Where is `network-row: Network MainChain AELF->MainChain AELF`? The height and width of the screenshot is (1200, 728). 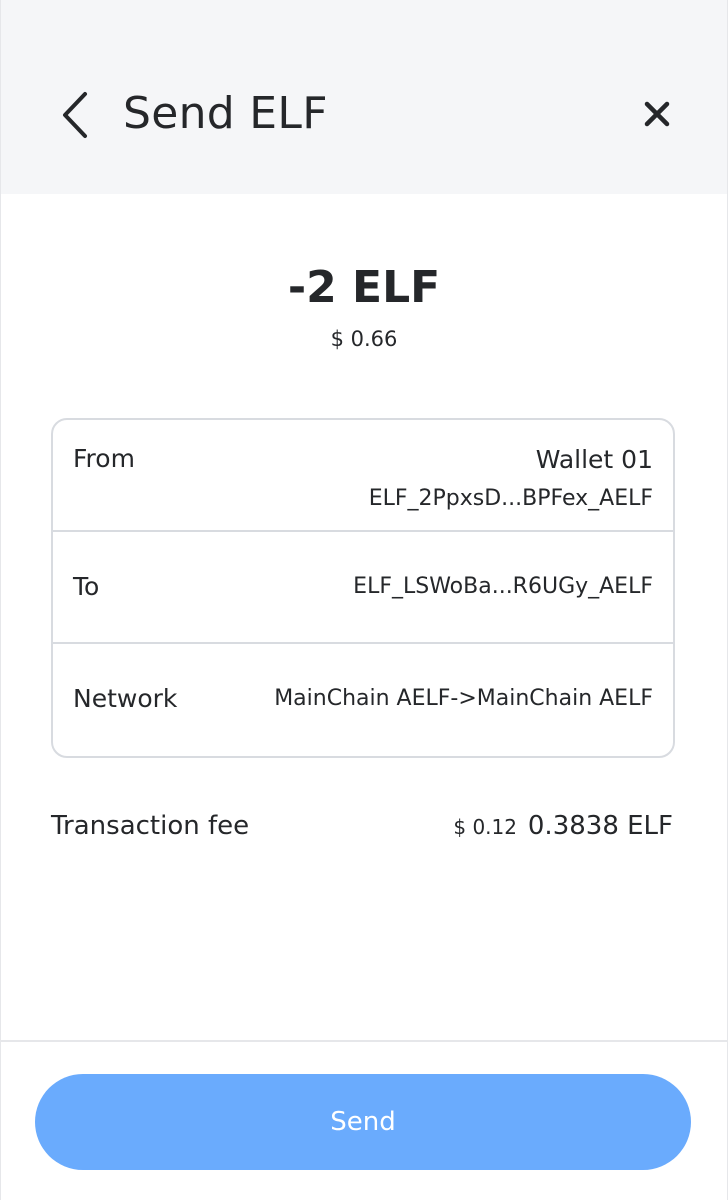
network-row: Network MainChain AELF->MainChain AELF is located at coordinates (363, 700).